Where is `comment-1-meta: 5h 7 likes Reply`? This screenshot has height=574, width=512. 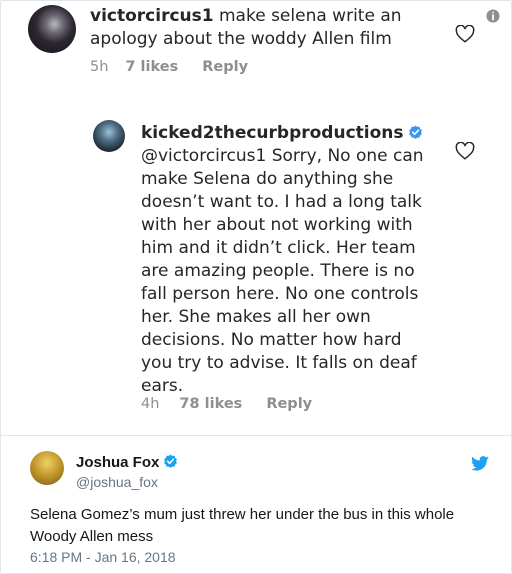
comment-1-meta: 5h 7 likes Reply is located at coordinates (169, 67).